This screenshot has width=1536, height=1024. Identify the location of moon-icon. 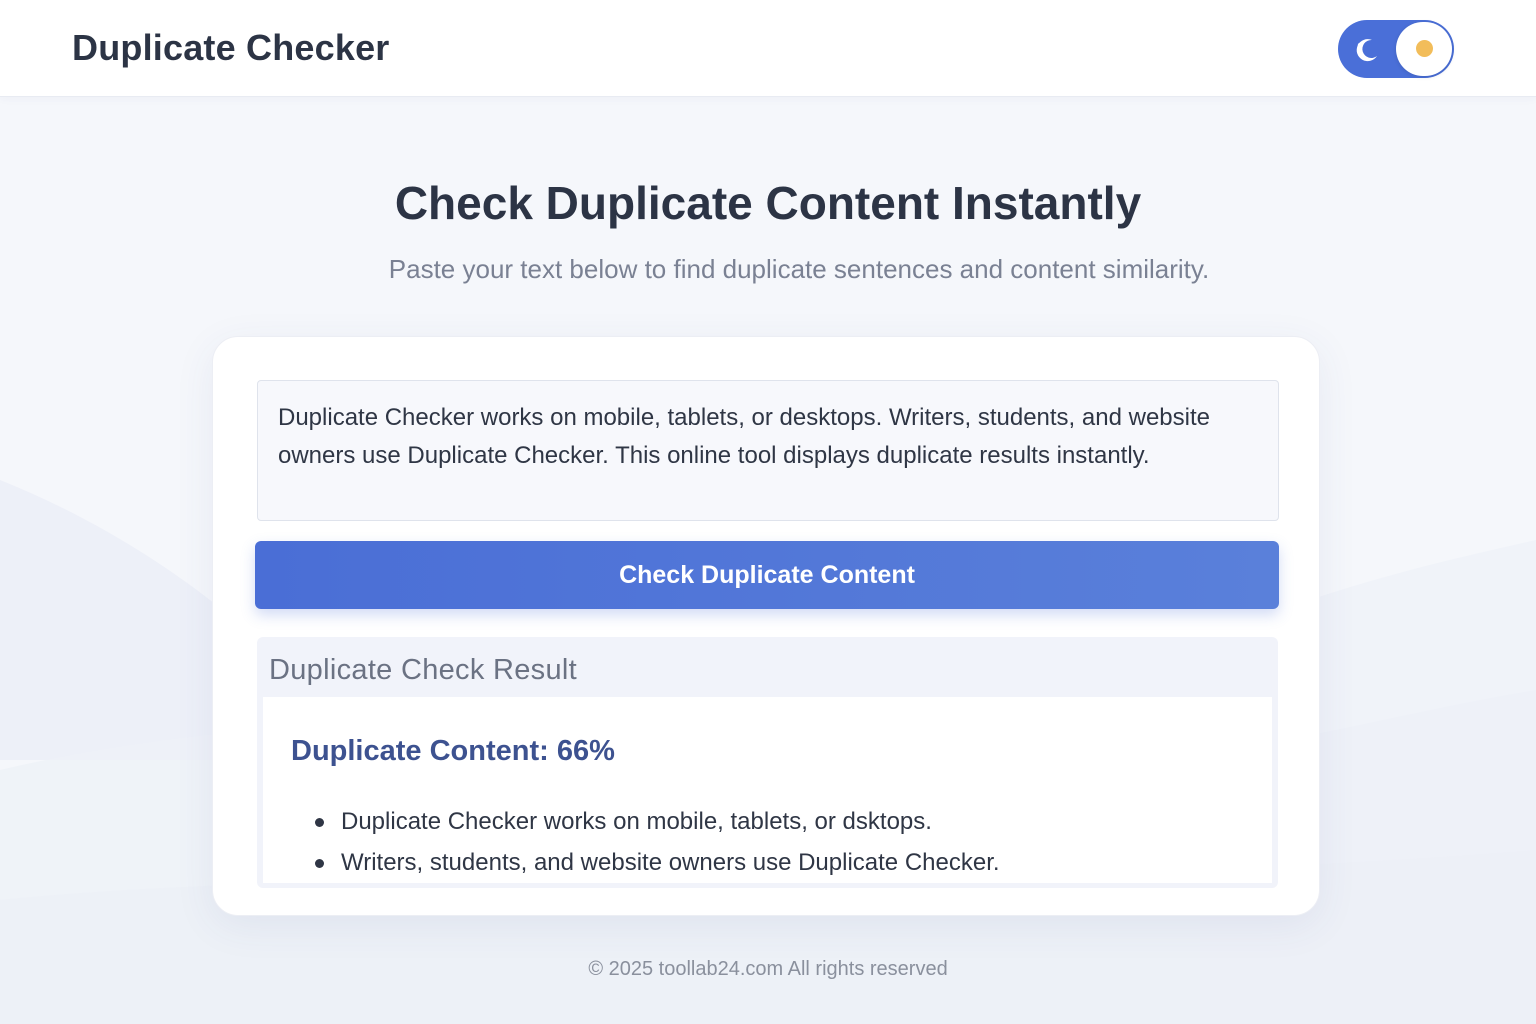
(1366, 50).